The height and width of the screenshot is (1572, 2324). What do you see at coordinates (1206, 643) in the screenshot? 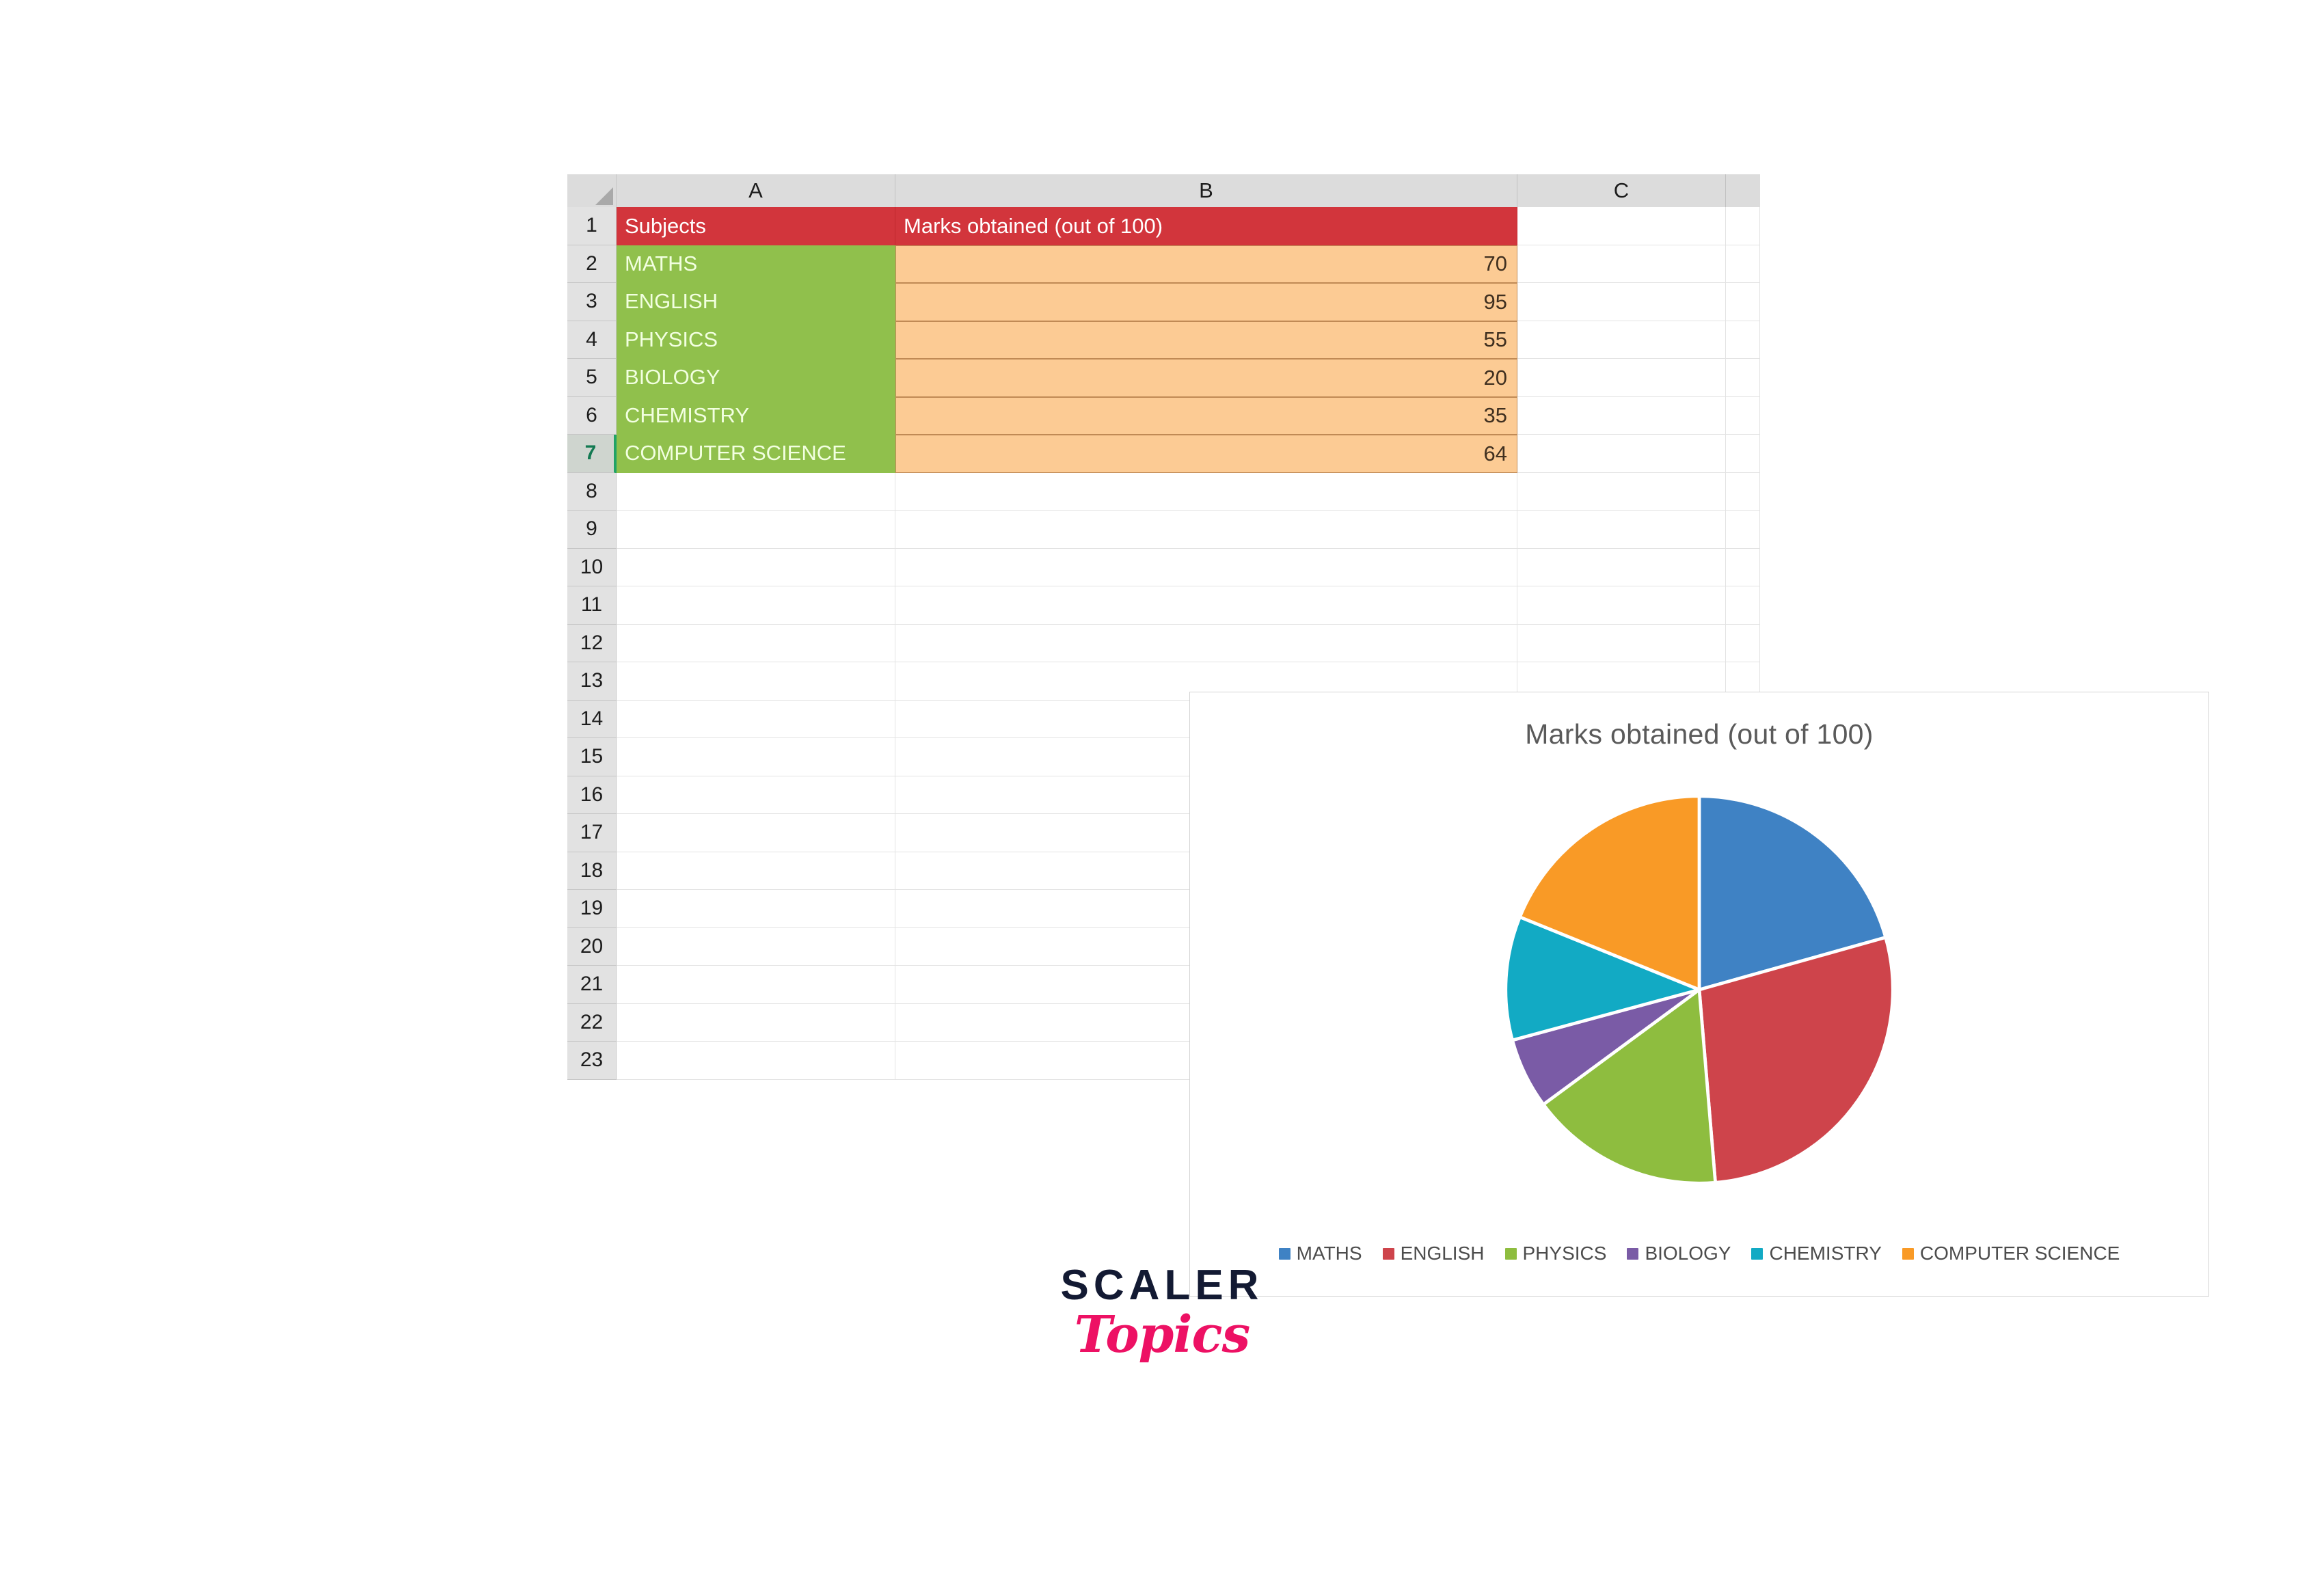
I see `grid-cell-B12` at bounding box center [1206, 643].